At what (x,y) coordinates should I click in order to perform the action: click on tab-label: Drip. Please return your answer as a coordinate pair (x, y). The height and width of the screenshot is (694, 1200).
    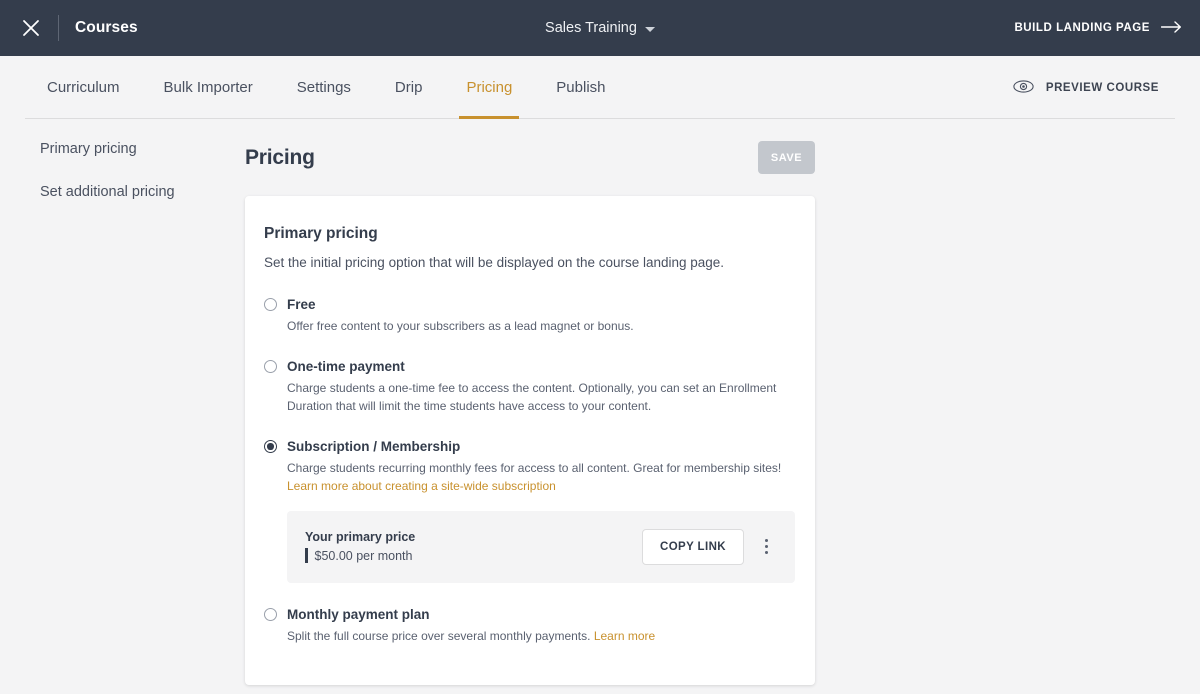
    Looking at the image, I should click on (408, 87).